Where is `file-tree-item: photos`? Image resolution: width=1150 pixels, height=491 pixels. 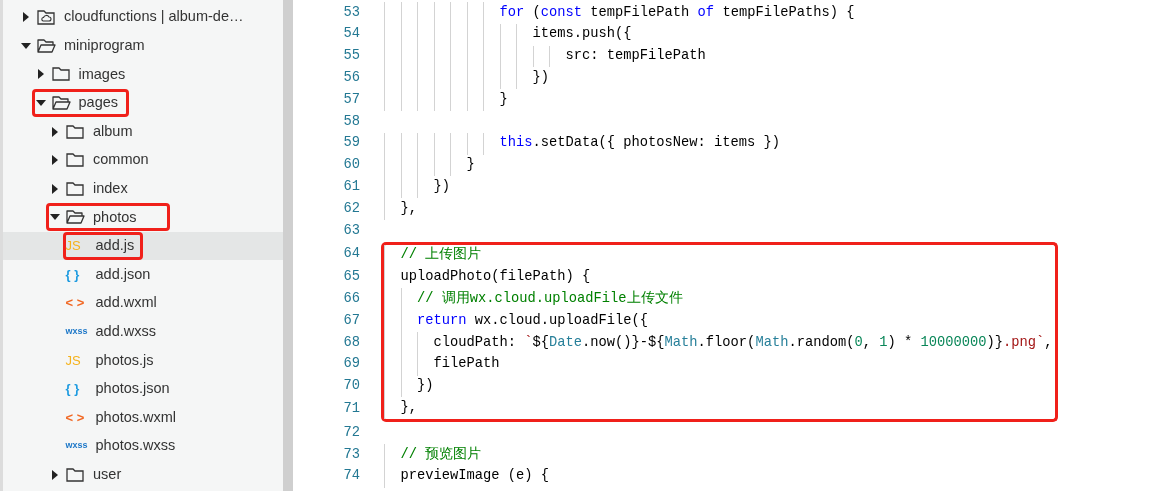
file-tree-item: photos is located at coordinates (143, 217).